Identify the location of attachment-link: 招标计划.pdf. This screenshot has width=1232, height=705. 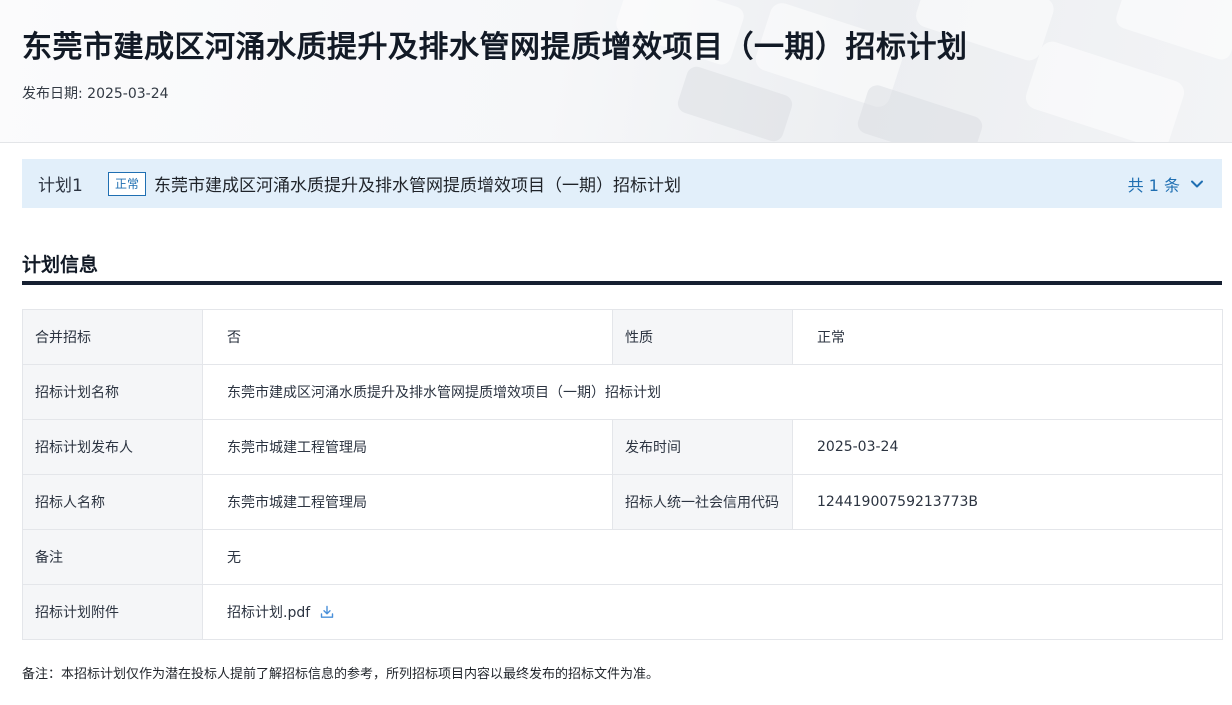
(280, 612).